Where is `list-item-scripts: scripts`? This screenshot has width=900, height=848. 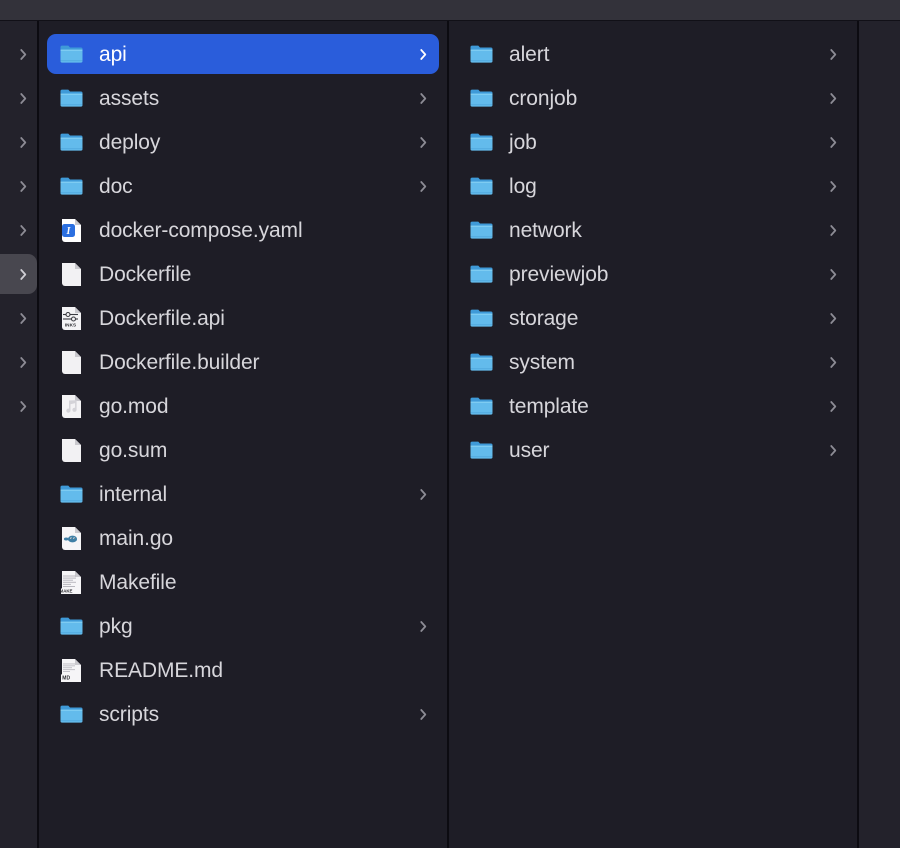 list-item-scripts: scripts is located at coordinates (243, 714).